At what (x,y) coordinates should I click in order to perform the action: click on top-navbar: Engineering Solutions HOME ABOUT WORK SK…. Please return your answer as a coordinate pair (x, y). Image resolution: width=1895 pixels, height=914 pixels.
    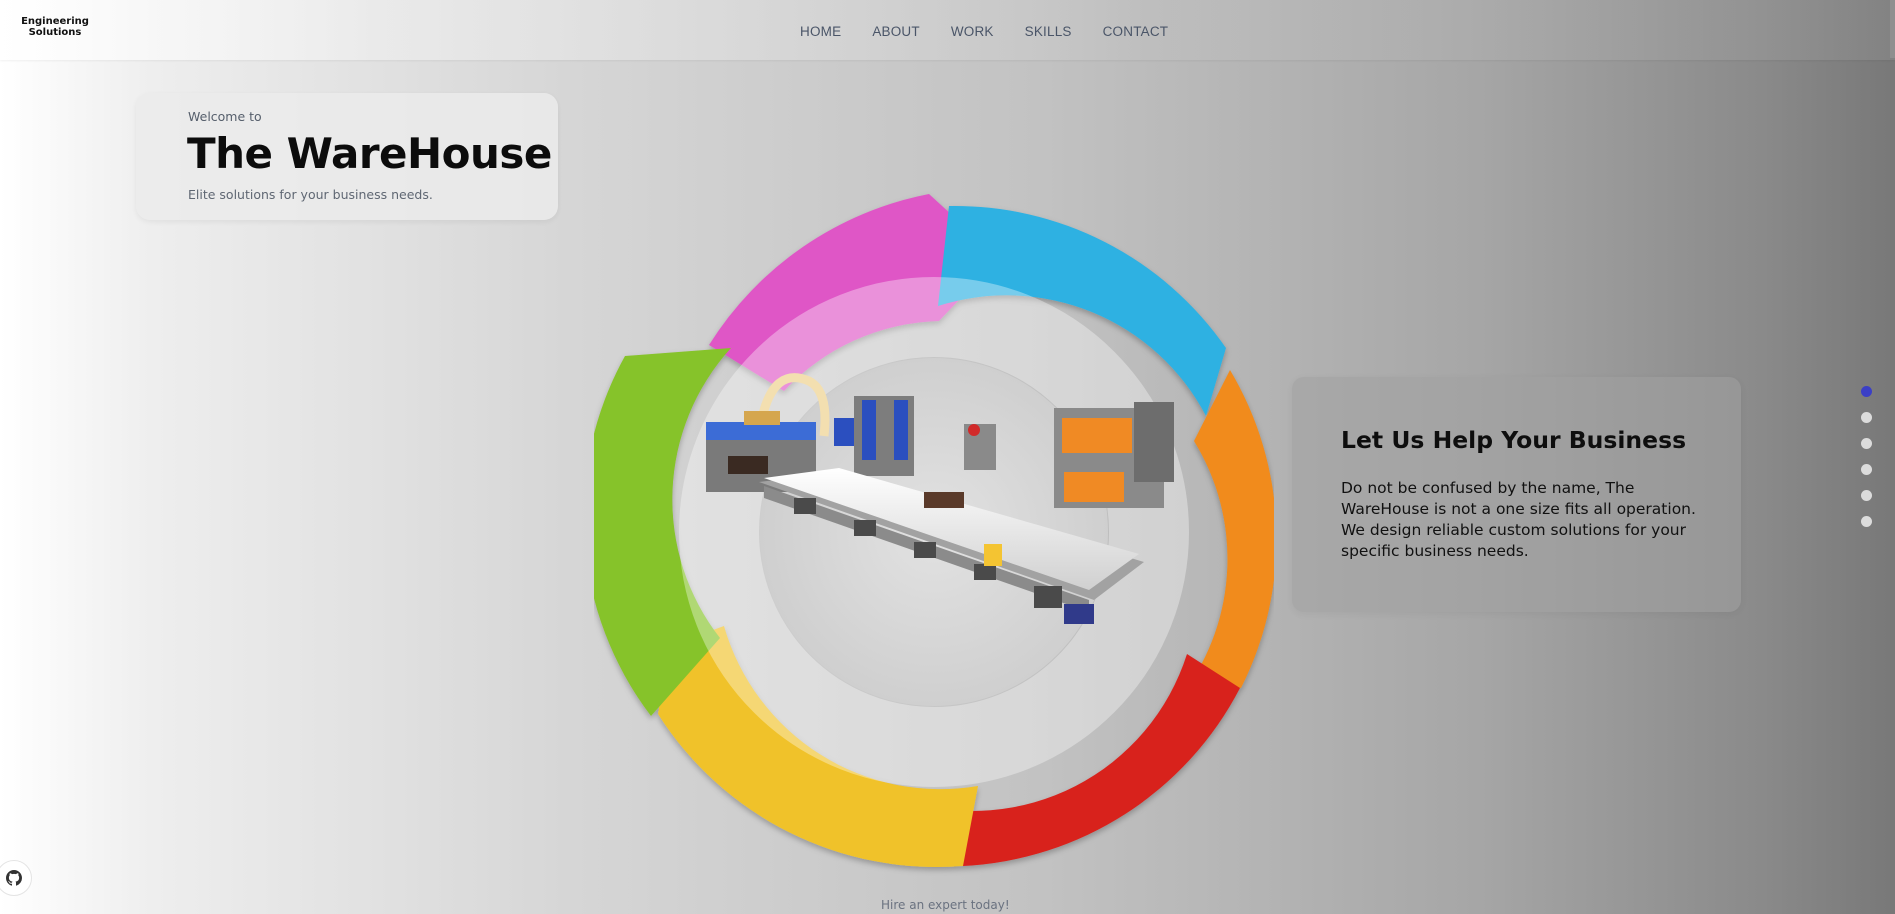
    Looking at the image, I should click on (947, 30).